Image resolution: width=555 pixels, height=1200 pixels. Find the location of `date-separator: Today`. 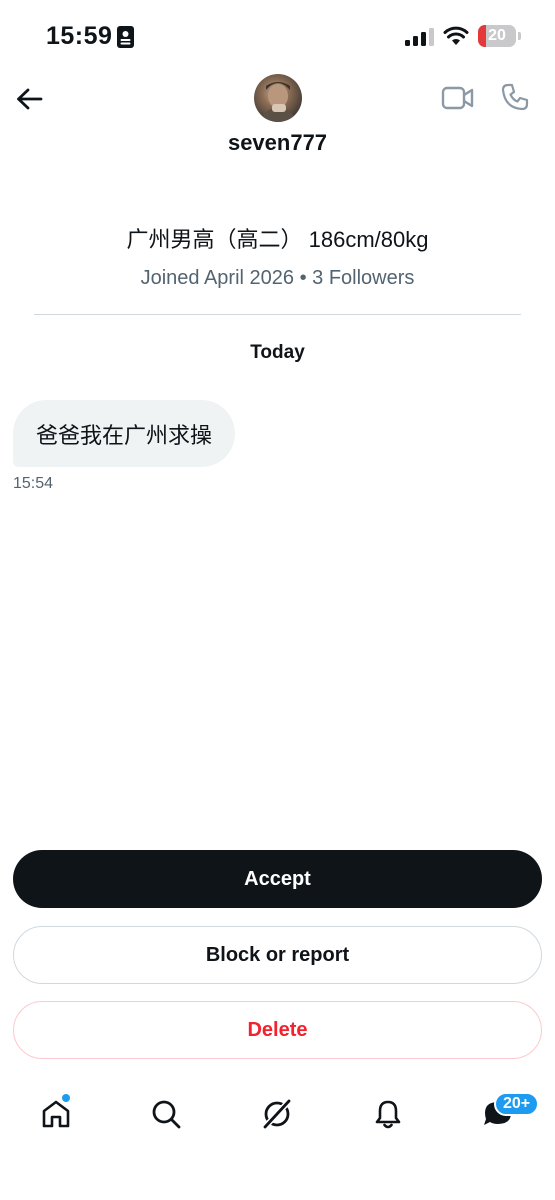

date-separator: Today is located at coordinates (277, 352).